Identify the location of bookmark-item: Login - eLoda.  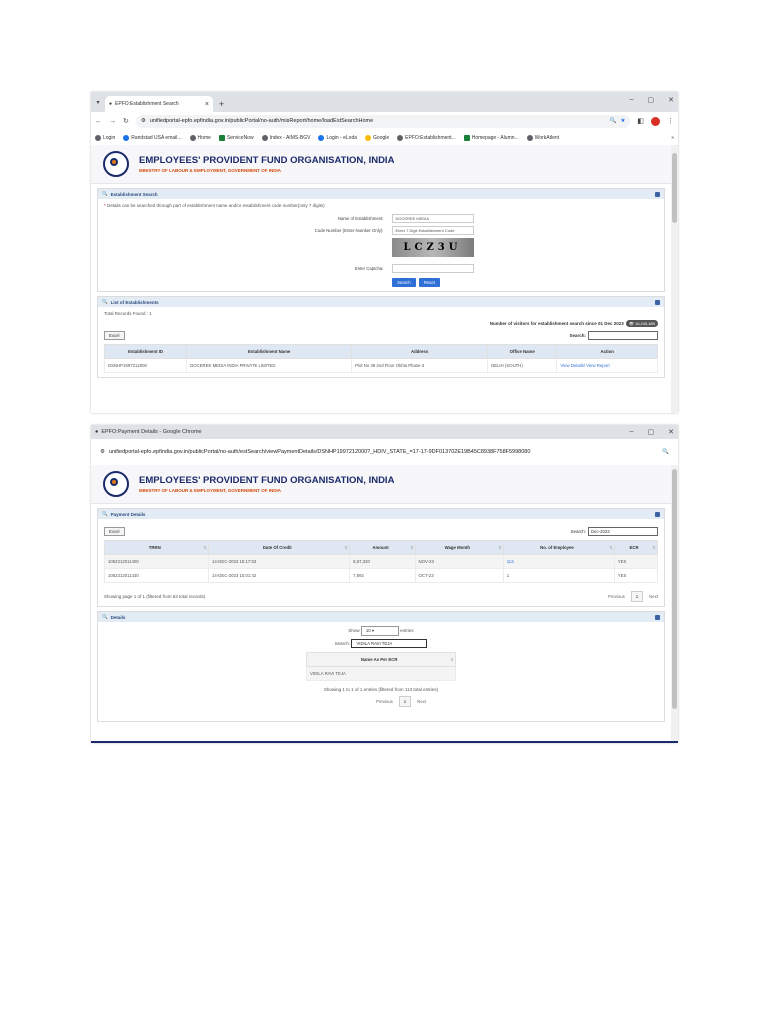
(337, 137).